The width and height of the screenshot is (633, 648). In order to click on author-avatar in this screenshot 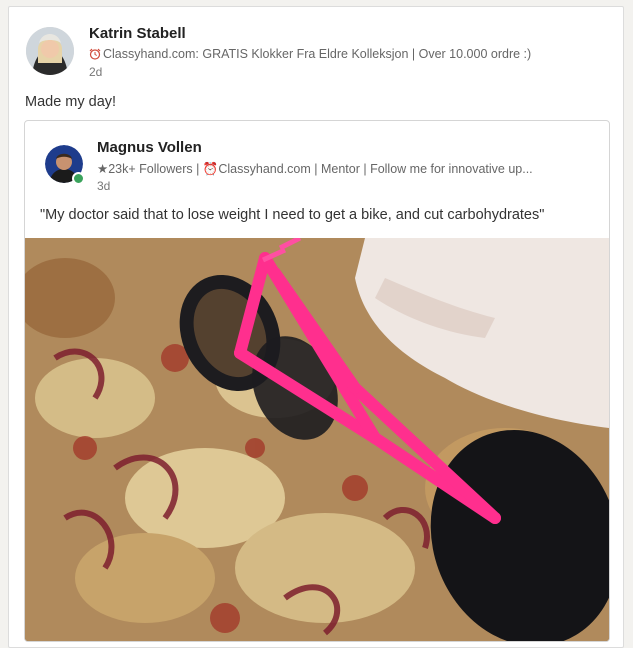, I will do `click(50, 51)`.